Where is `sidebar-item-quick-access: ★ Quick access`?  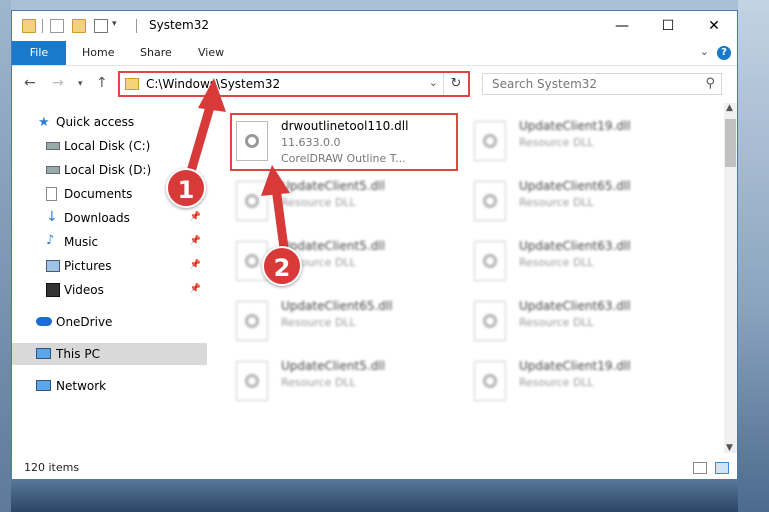 sidebar-item-quick-access: ★ Quick access is located at coordinates (109, 122).